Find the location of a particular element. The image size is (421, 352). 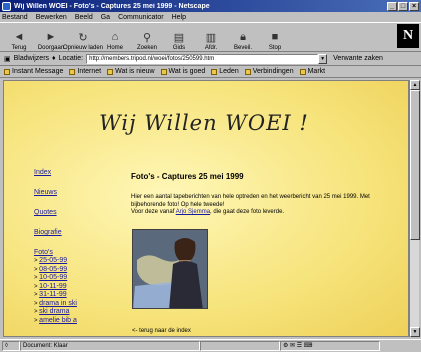

nav-nieuws: Nieuws is located at coordinates (64, 192).